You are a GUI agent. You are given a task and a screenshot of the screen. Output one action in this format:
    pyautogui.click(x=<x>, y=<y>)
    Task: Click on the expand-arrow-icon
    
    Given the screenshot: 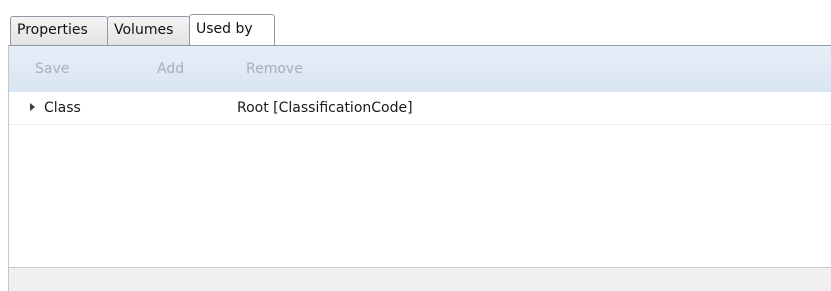 What is the action you would take?
    pyautogui.click(x=32, y=107)
    